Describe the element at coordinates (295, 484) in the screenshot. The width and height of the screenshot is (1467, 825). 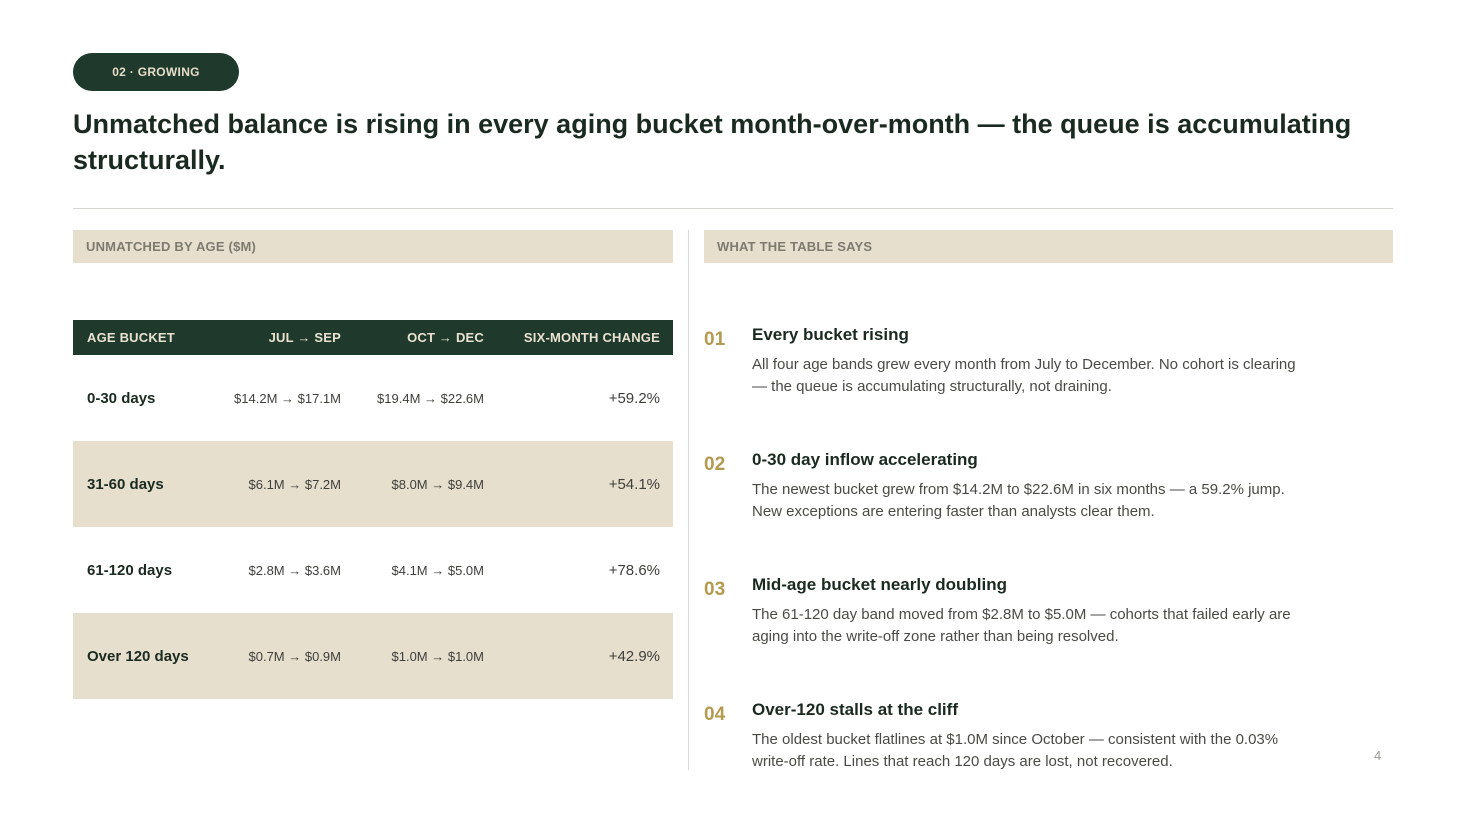
I see `cell-jul-sep: $6.1M → $7.2M` at that location.